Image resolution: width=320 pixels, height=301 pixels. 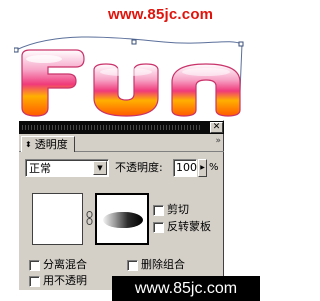 I want to click on up-down-triangle-icon: ⬍, so click(x=28, y=144).